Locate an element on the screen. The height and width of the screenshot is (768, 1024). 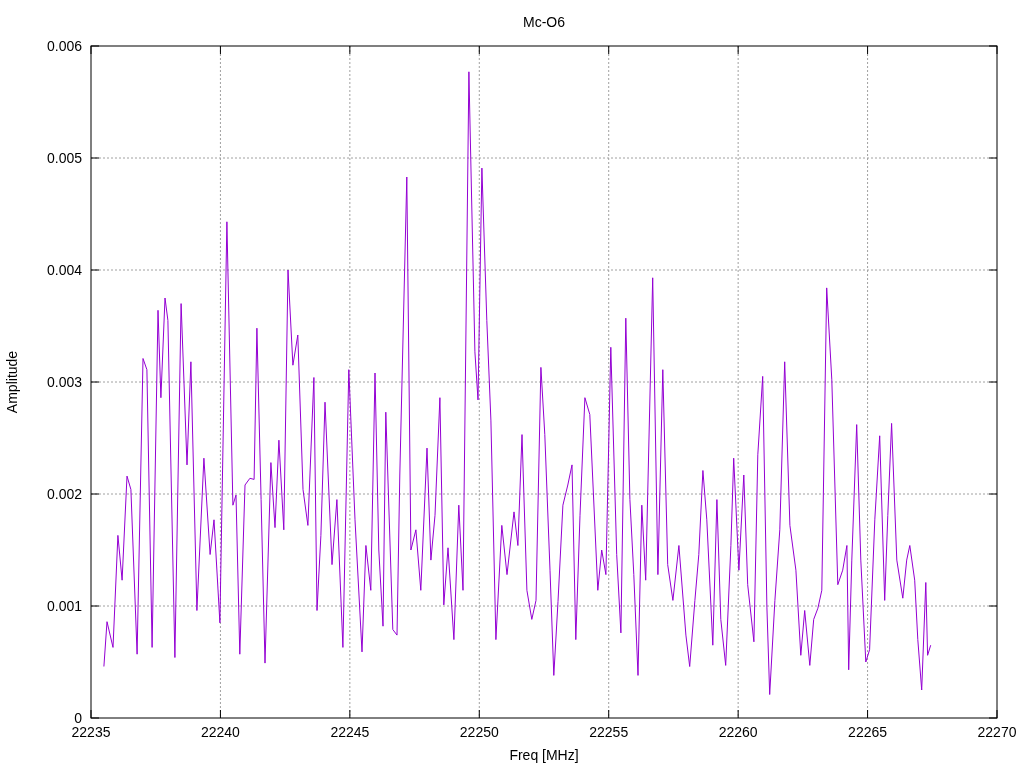
tick-label: 22250 is located at coordinates (479, 732).